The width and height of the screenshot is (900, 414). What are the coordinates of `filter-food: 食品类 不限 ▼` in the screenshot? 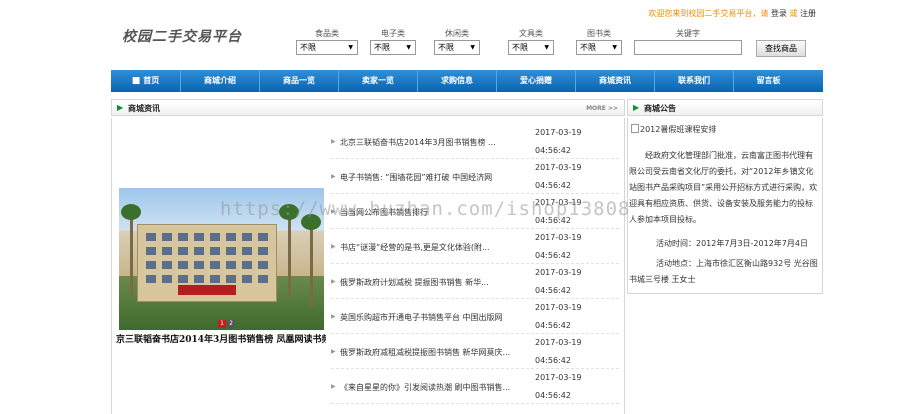 It's located at (327, 41).